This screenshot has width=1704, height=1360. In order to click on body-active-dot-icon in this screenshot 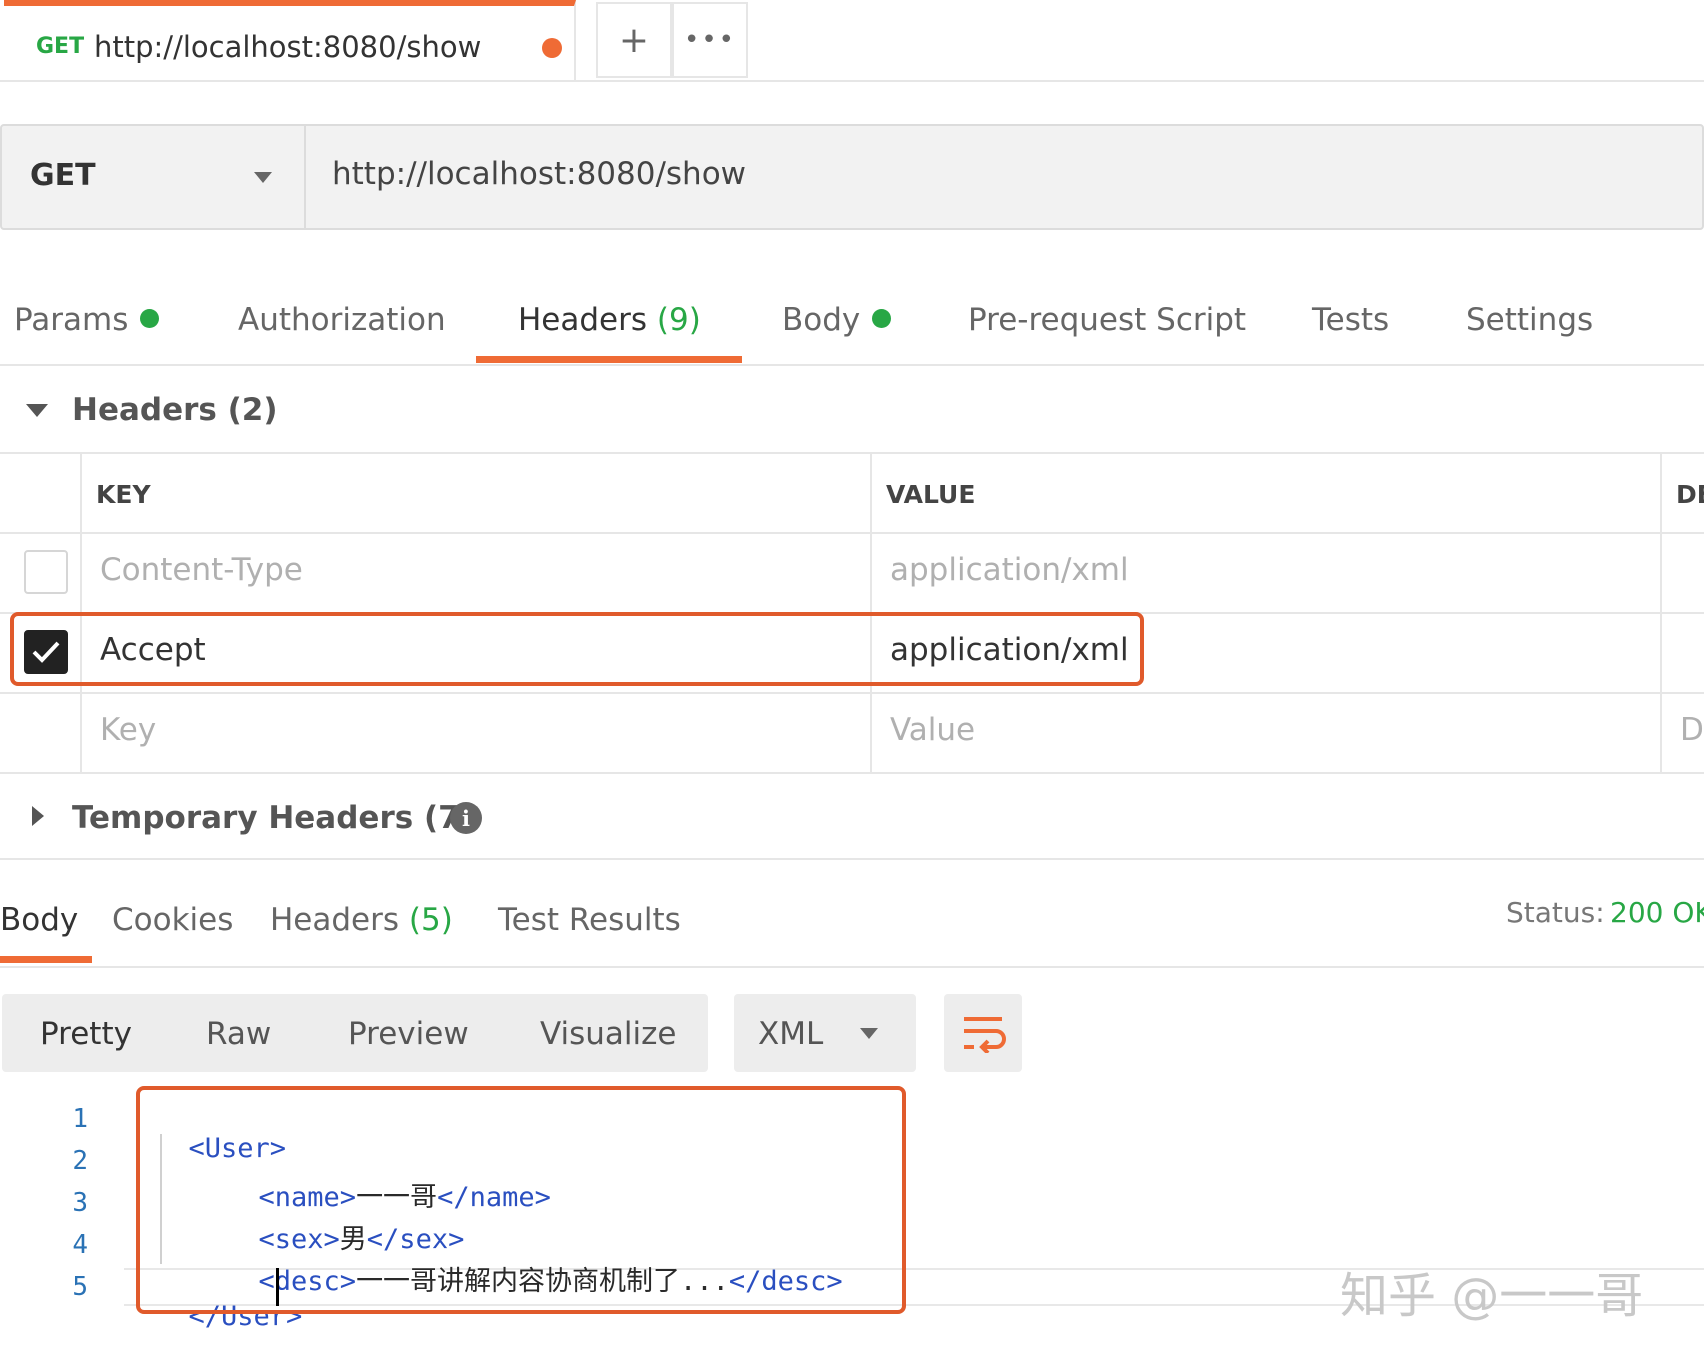, I will do `click(882, 318)`.